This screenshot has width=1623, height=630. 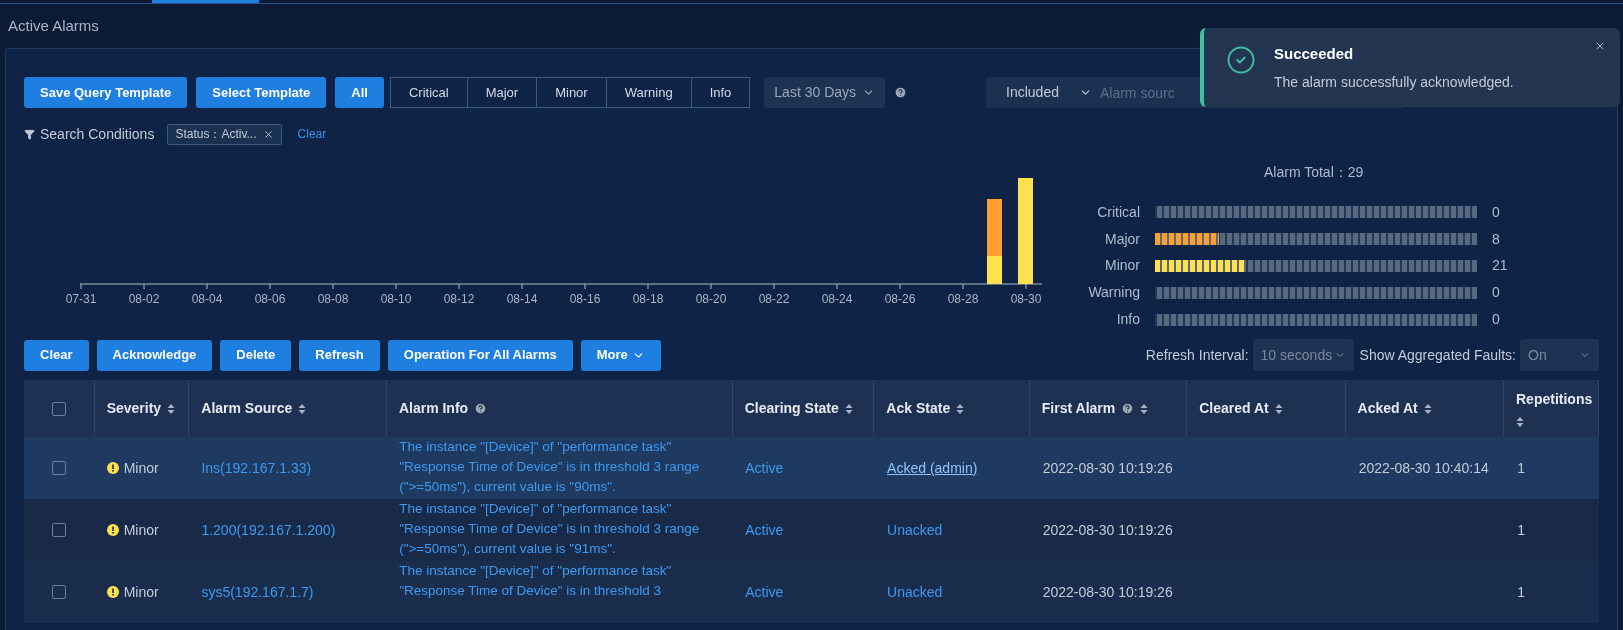 What do you see at coordinates (81, 299) in the screenshot?
I see `axis-label: 07-31` at bounding box center [81, 299].